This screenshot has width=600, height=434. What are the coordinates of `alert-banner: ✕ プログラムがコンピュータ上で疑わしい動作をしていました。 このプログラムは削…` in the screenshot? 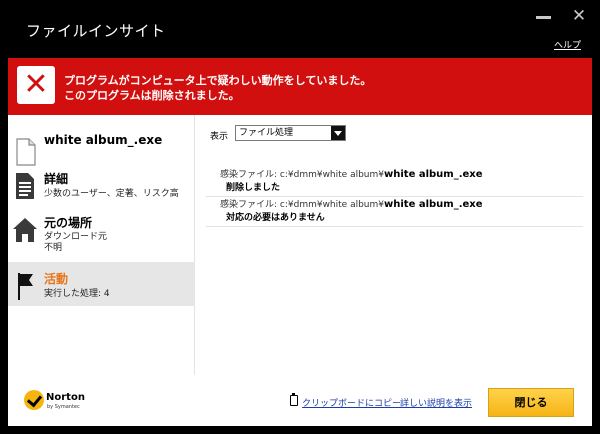 It's located at (300, 86).